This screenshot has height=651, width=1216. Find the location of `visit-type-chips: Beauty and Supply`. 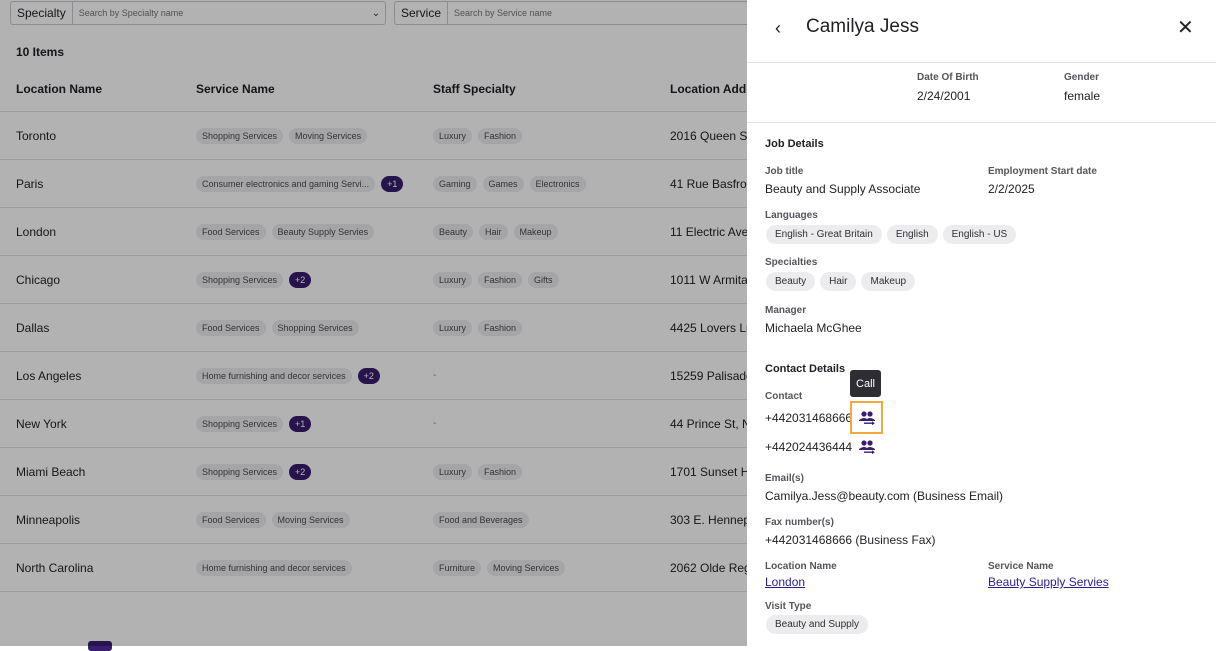

visit-type-chips: Beauty and Supply is located at coordinates (817, 624).